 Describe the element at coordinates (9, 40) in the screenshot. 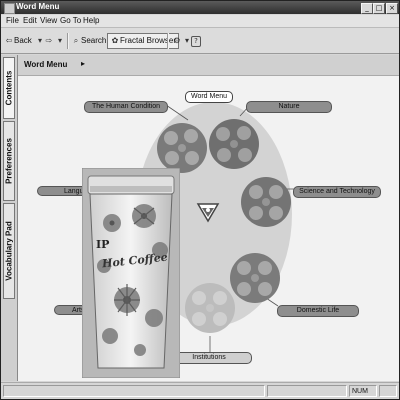

I see `back-arrow-icon: ⇦` at that location.